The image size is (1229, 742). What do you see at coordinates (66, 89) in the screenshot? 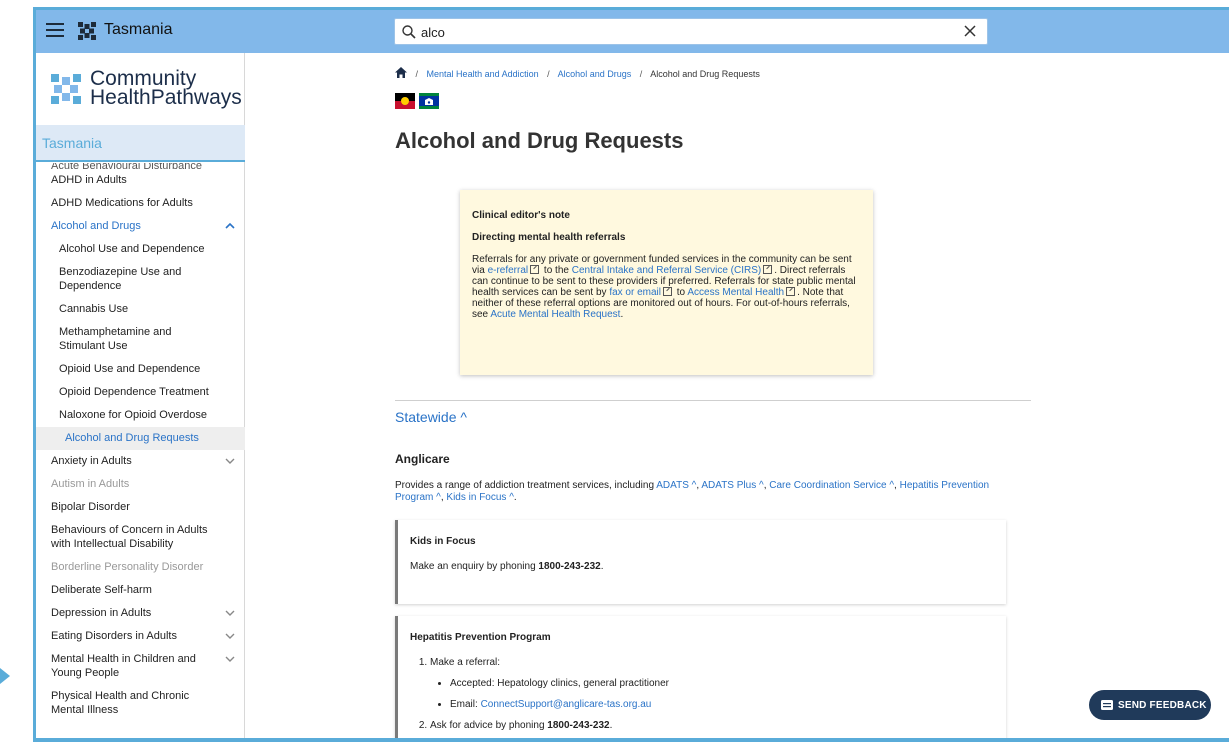
I see `community-healthpathways-logo-icon` at bounding box center [66, 89].